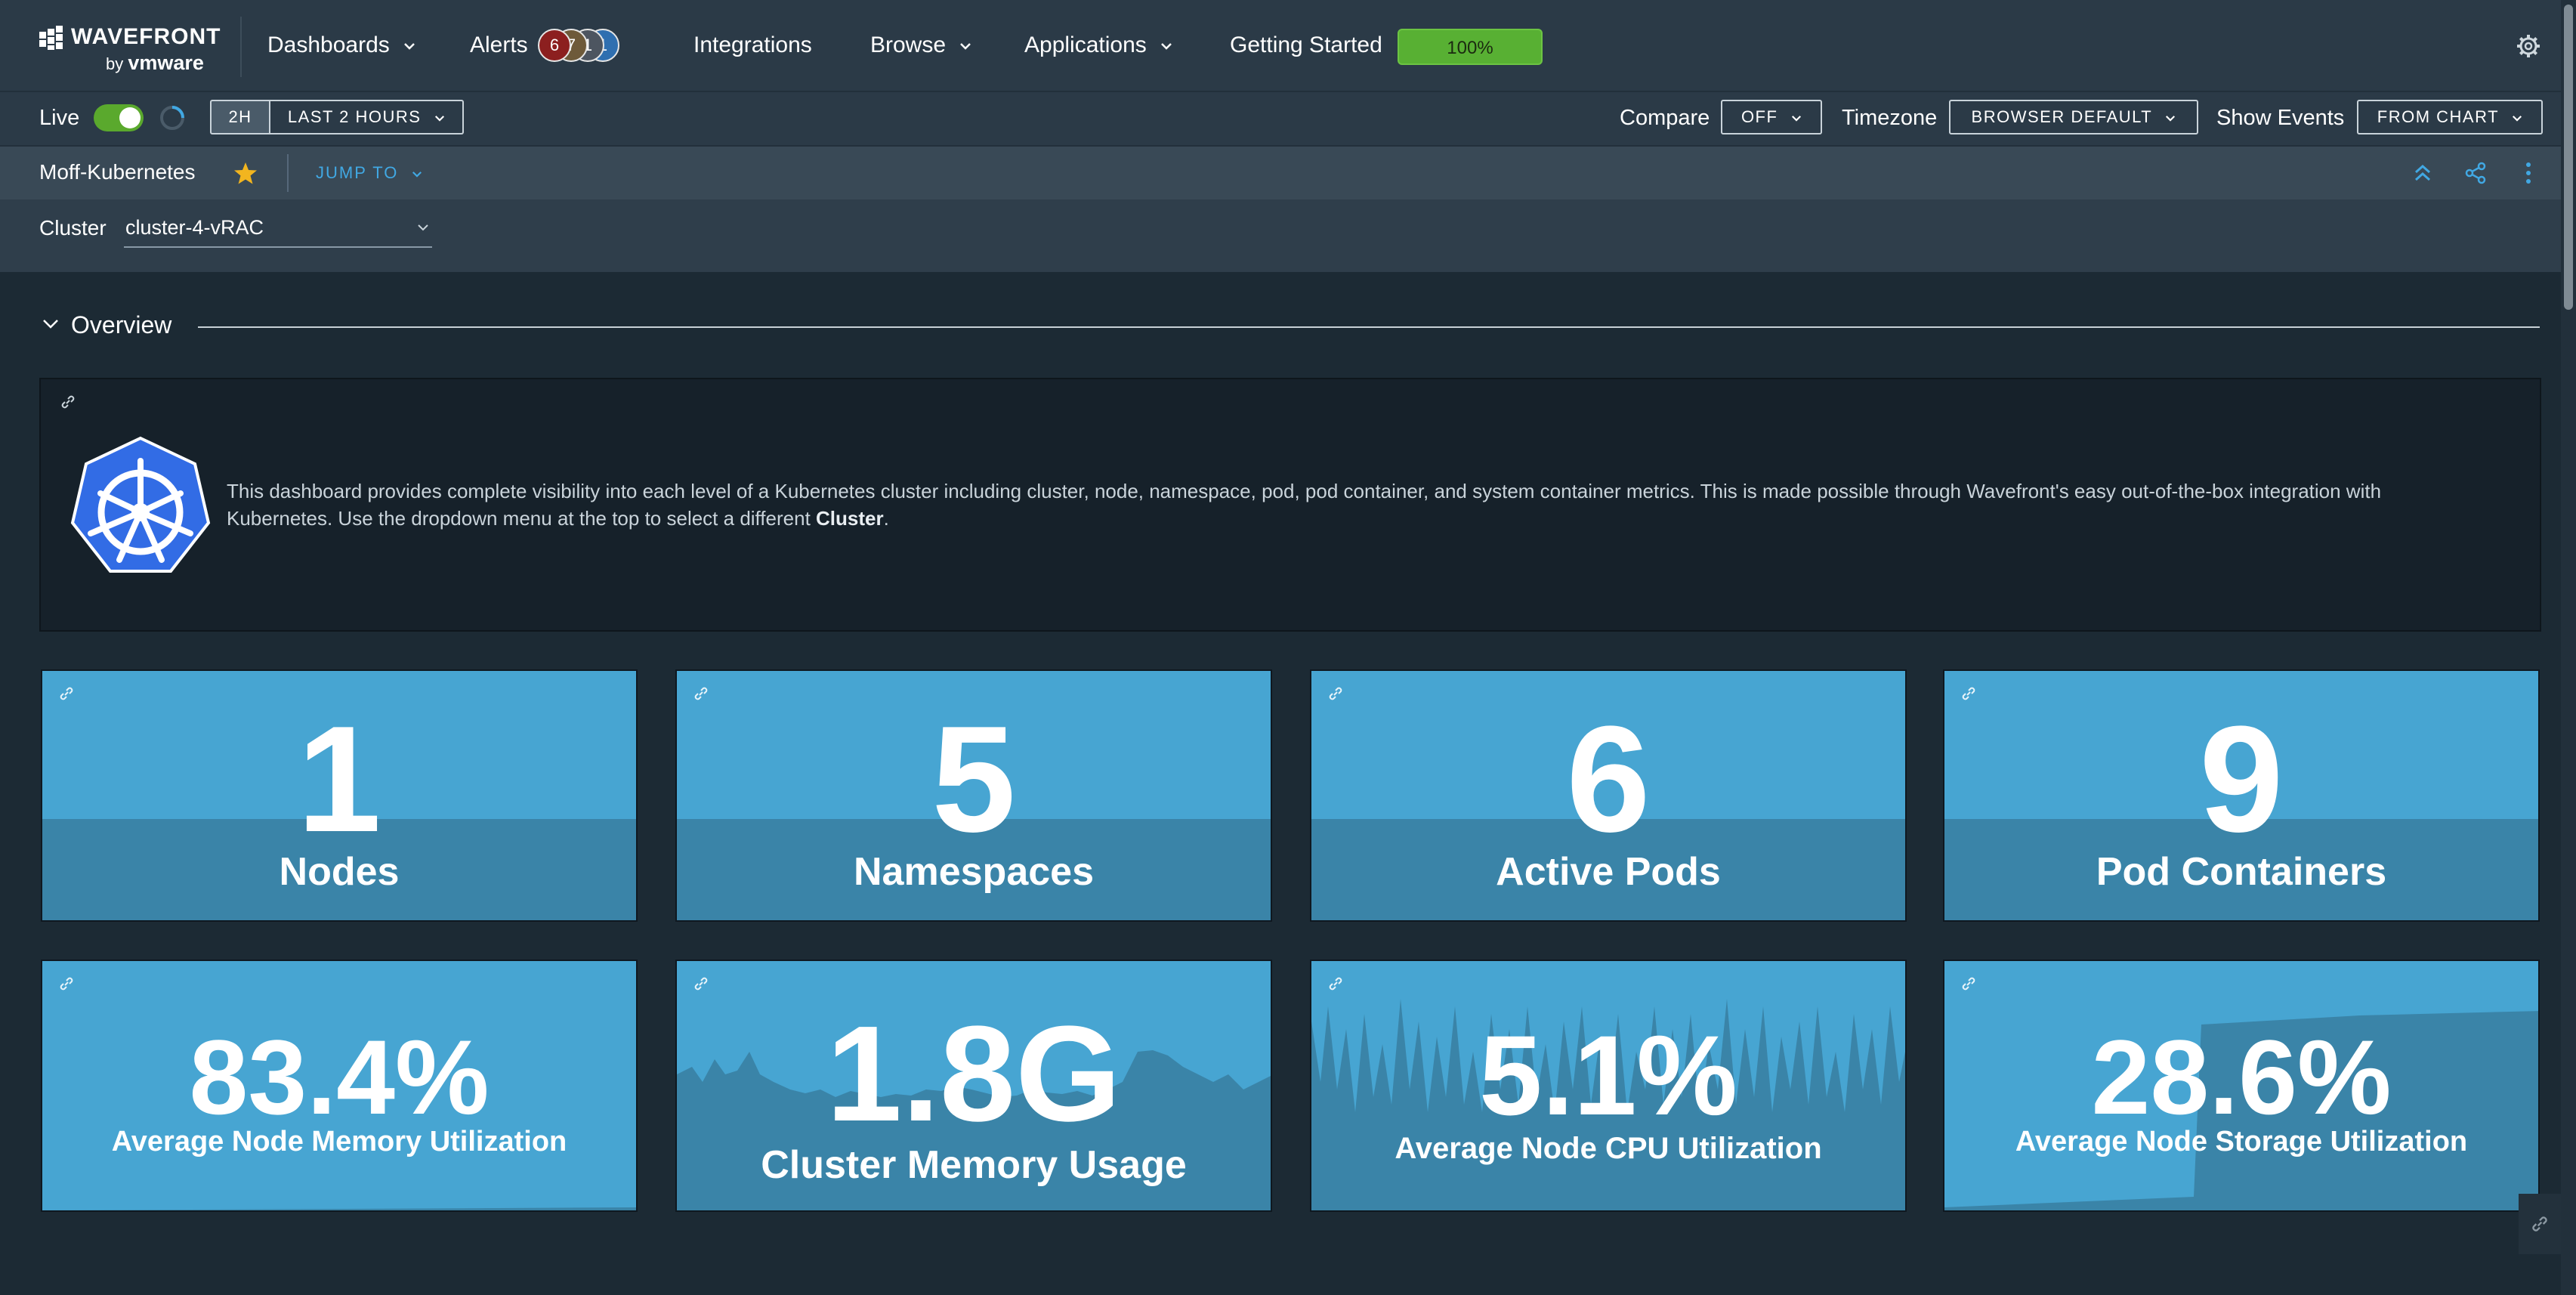 The width and height of the screenshot is (2576, 1295). I want to click on cluster-variable-label: Cluster, so click(73, 228).